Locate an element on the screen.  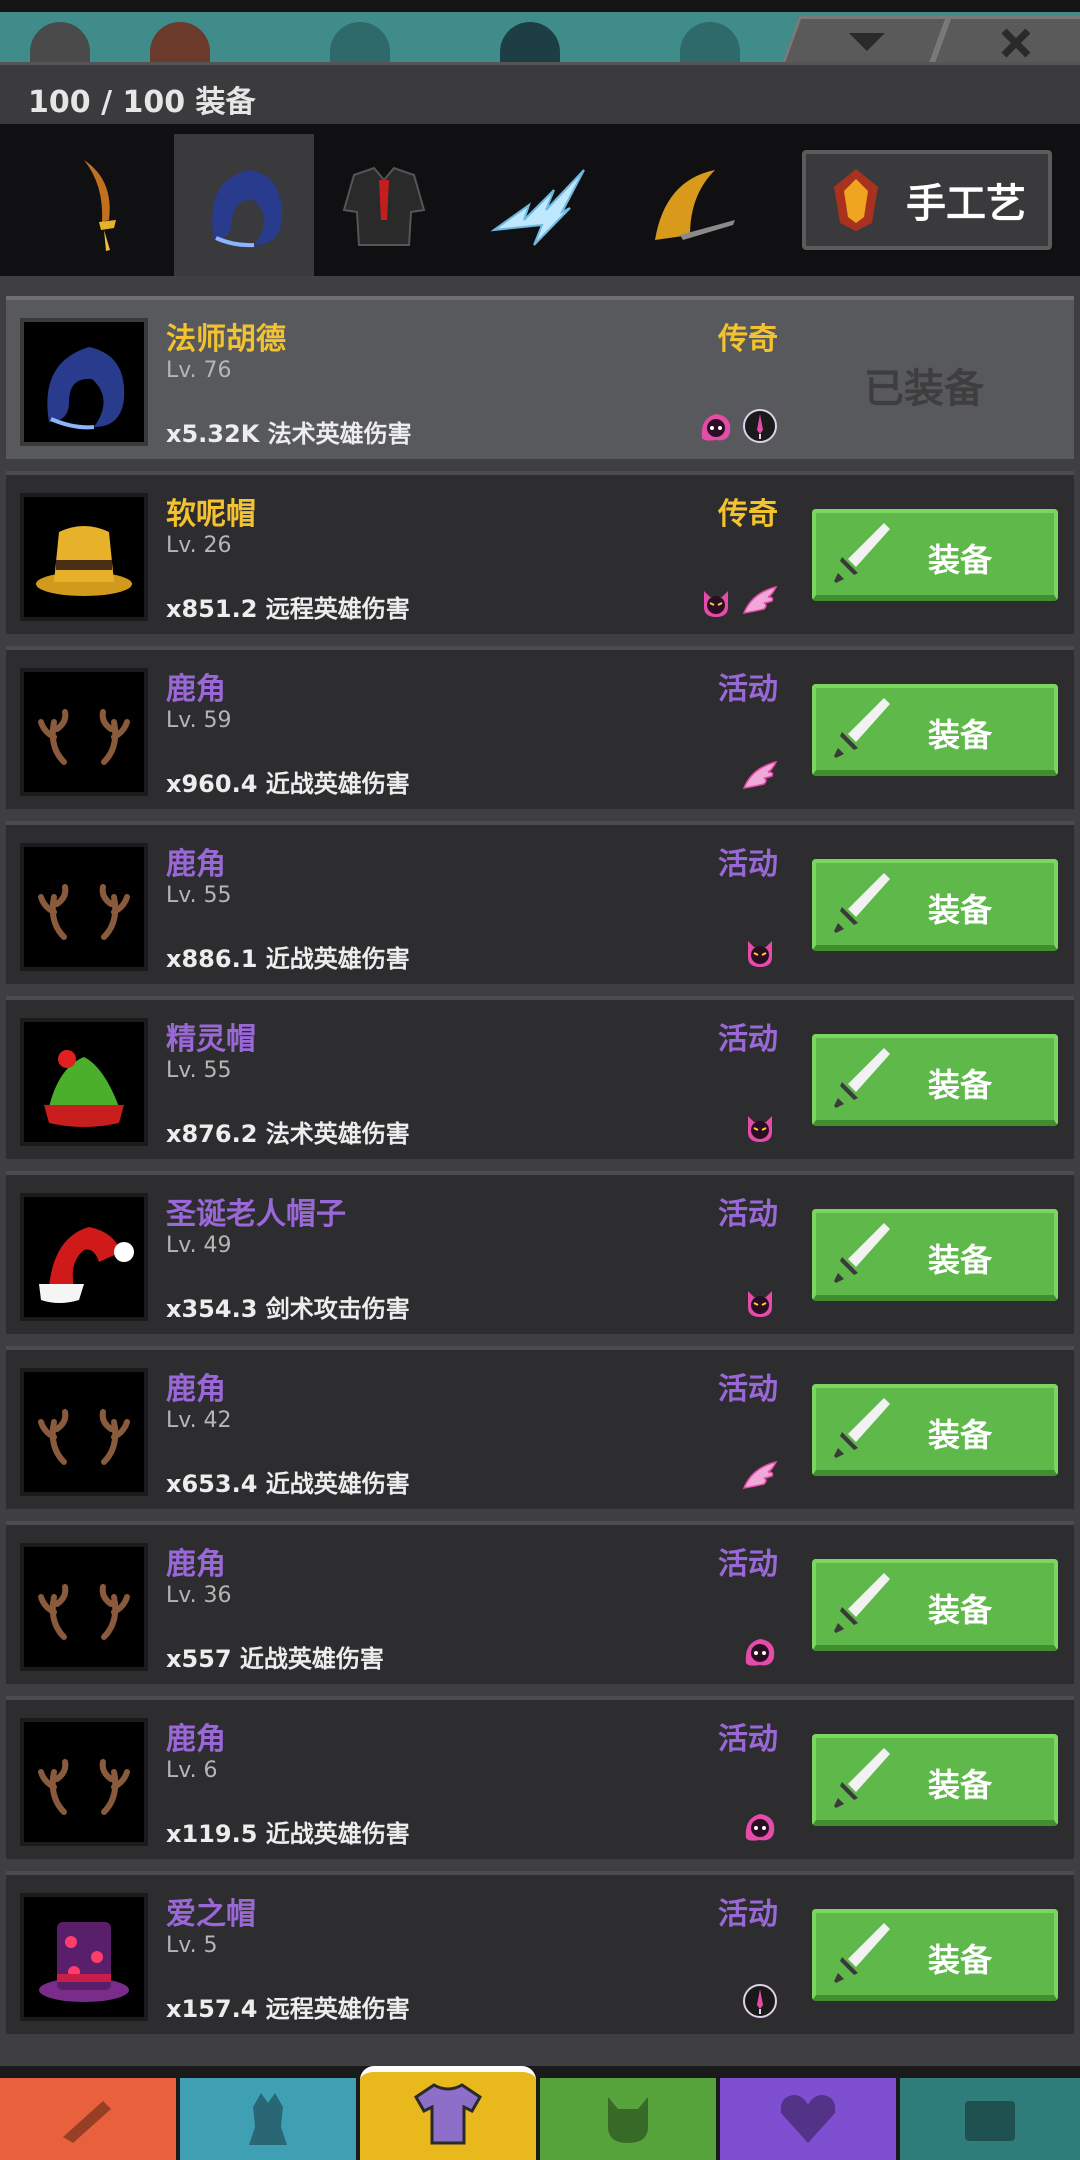
world-icon is located at coordinates (530, 42).